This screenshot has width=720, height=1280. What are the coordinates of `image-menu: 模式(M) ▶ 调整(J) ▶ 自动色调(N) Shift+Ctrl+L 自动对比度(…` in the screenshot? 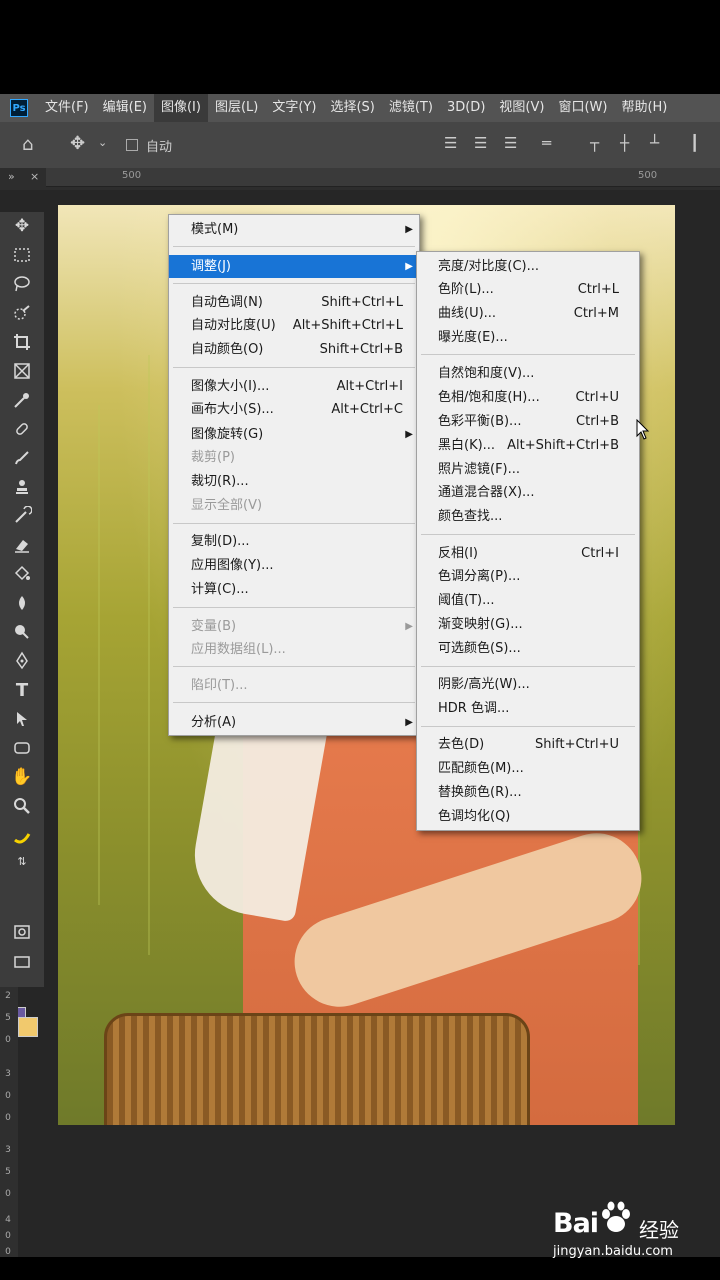 It's located at (294, 475).